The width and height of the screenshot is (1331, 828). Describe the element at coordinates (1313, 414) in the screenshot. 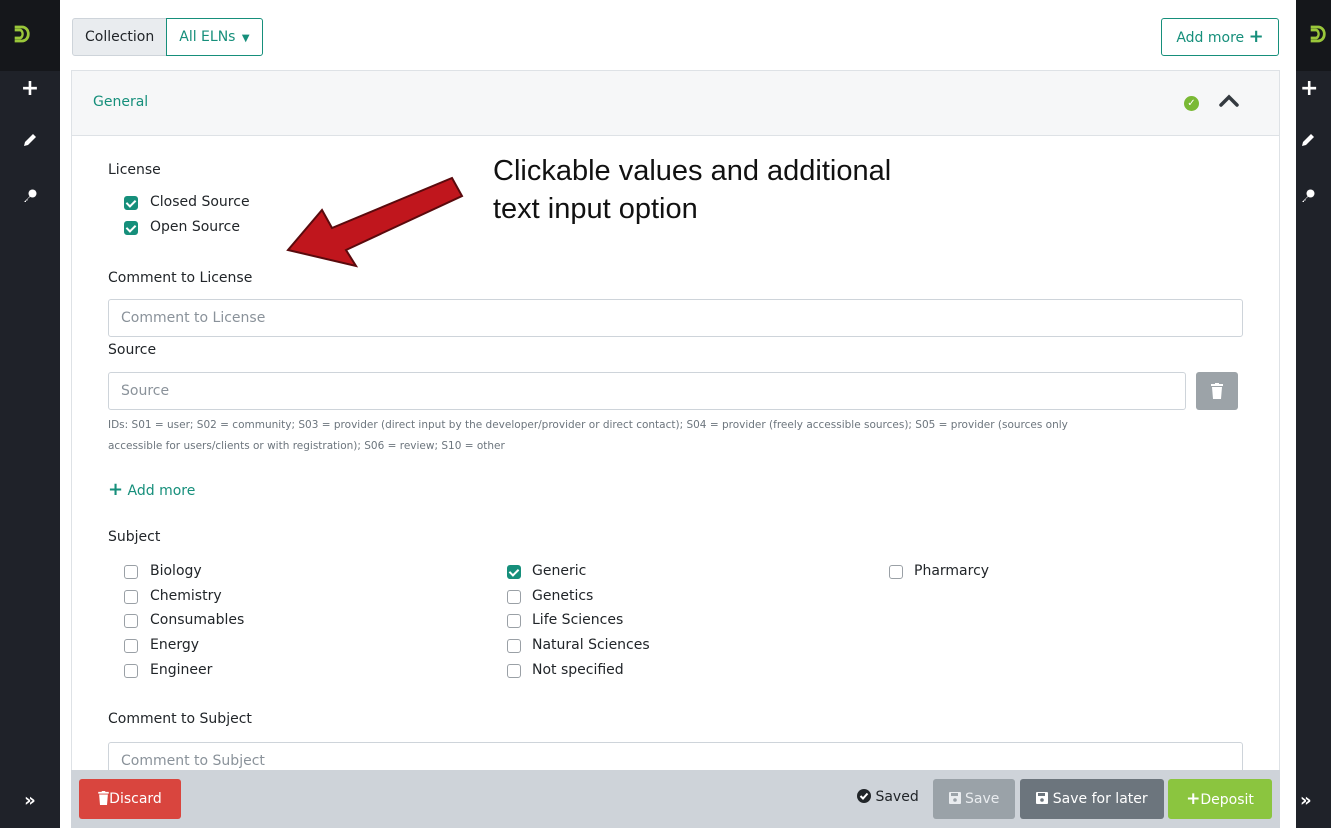

I see `right-sidebar: ᕲ + »` at that location.